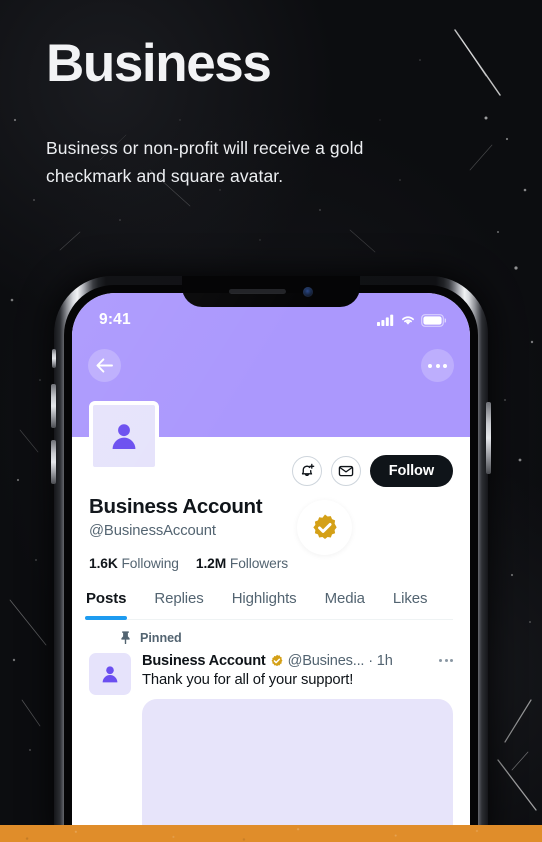 The image size is (542, 842). Describe the element at coordinates (385, 320) in the screenshot. I see `cellular-signal-icon` at that location.